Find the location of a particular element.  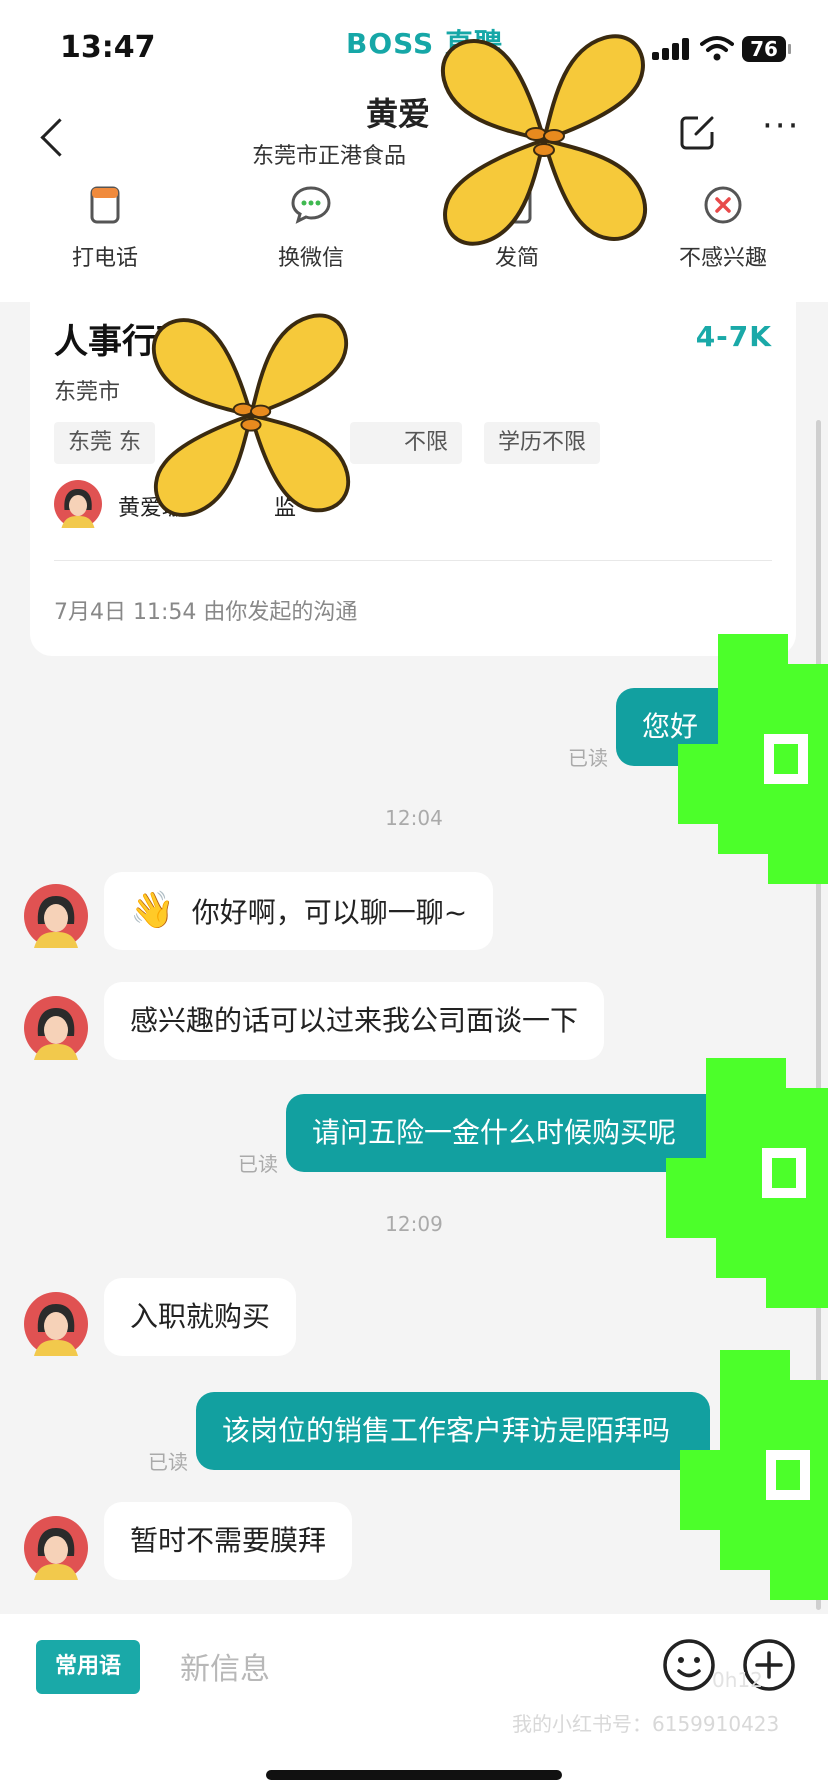

emoji-icon is located at coordinates (689, 1665).